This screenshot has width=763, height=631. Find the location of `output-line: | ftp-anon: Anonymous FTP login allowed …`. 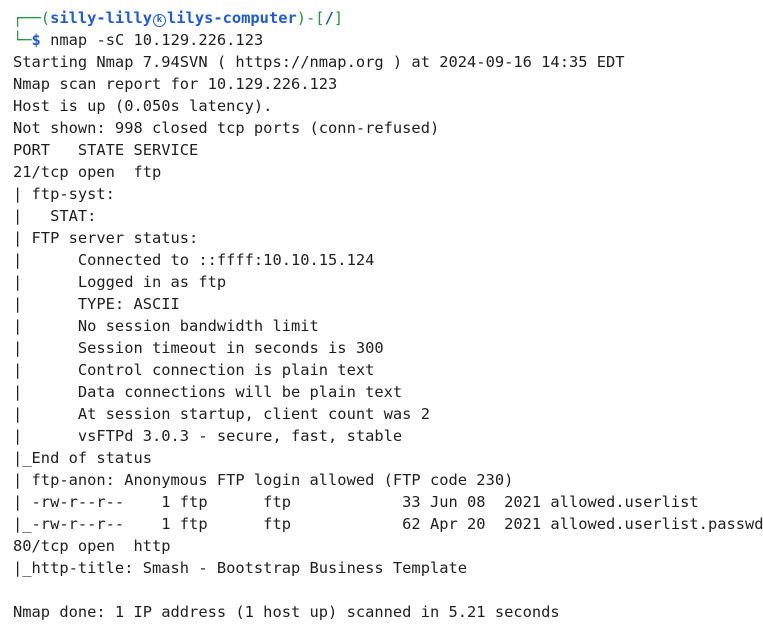

output-line: | ftp-anon: Anonymous FTP login allowed … is located at coordinates (263, 480).